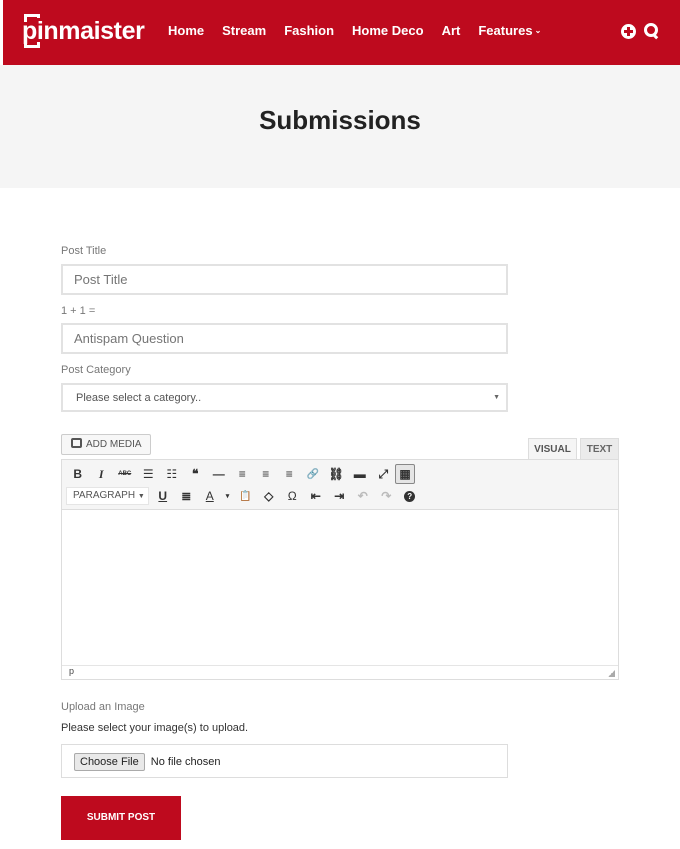  I want to click on clear-formatting-icon: ◇, so click(269, 496).